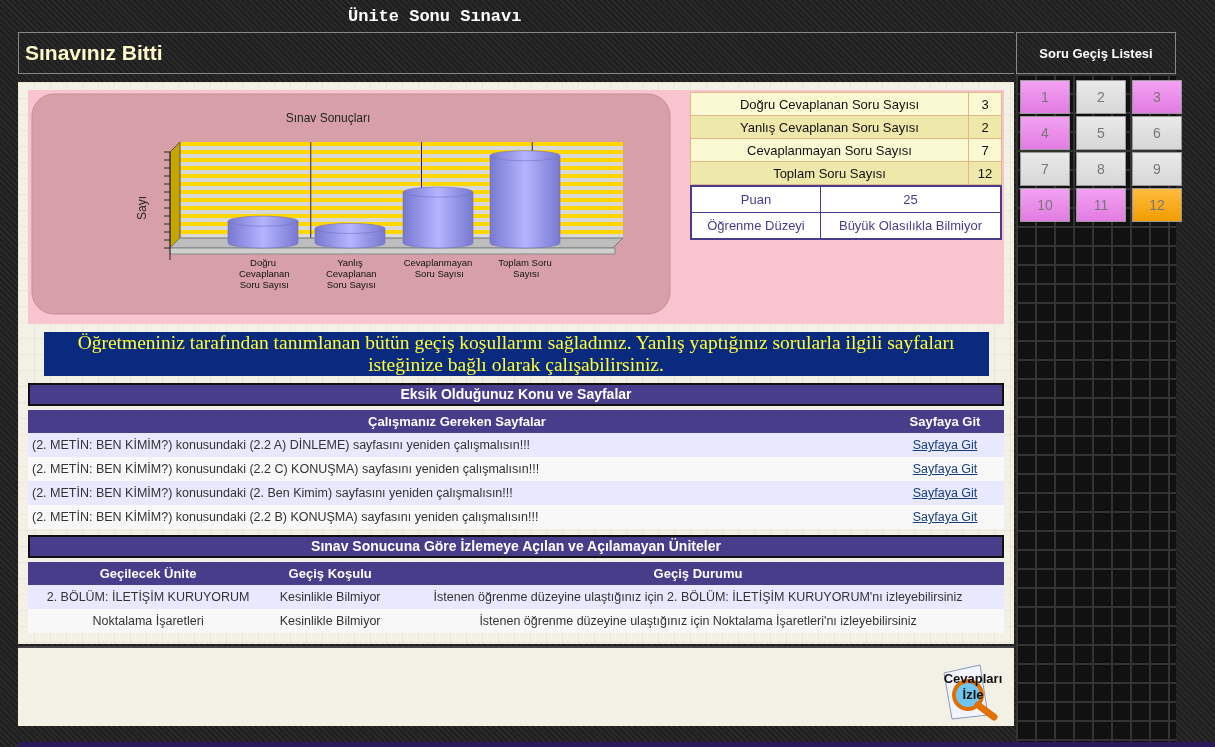 This screenshot has height=747, width=1215. I want to click on column-header: Çalışmanız Gereken Sayfalar, so click(457, 421).